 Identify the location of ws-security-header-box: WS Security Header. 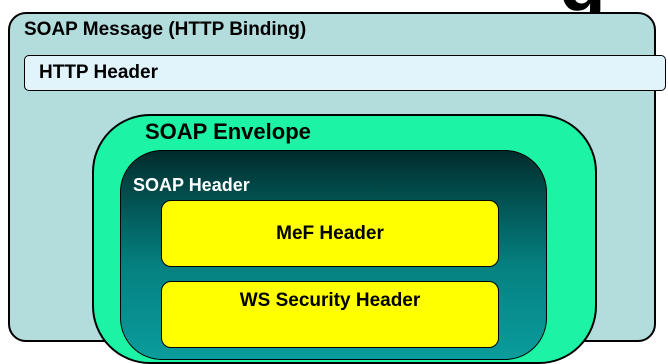
(330, 314).